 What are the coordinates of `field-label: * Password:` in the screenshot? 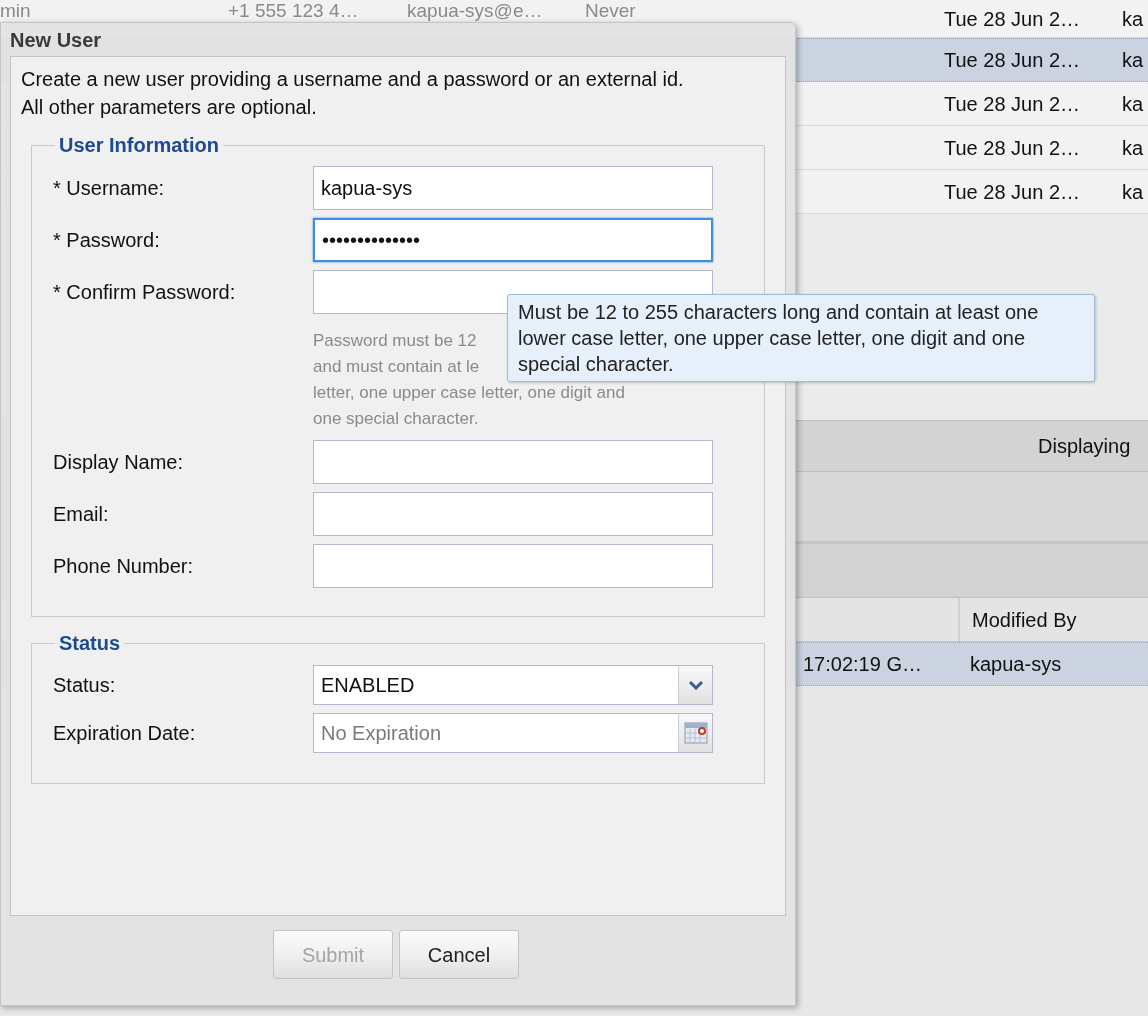 It's located at (106, 240).